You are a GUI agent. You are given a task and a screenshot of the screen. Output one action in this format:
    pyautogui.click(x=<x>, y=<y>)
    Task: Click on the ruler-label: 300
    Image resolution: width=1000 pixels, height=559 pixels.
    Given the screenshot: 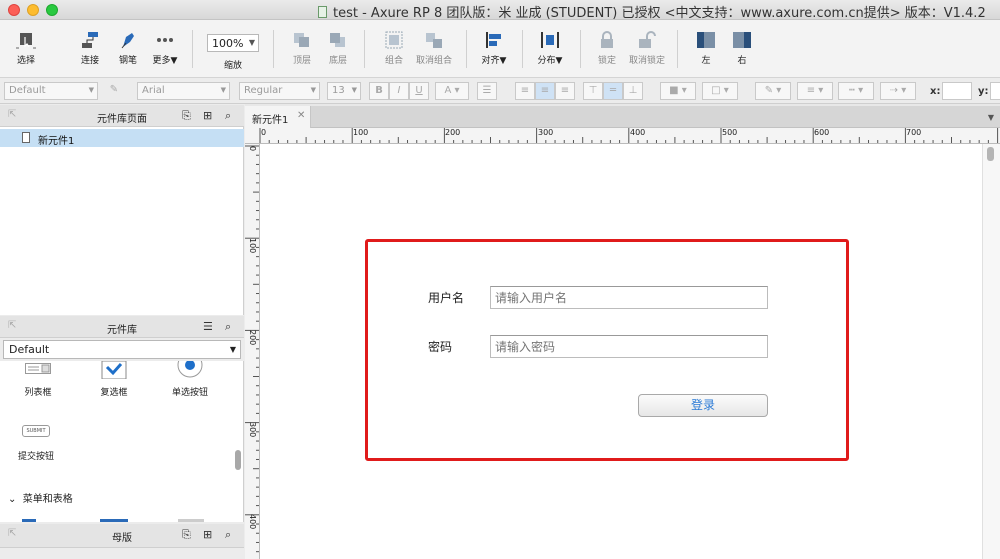 What is the action you would take?
    pyautogui.click(x=546, y=132)
    